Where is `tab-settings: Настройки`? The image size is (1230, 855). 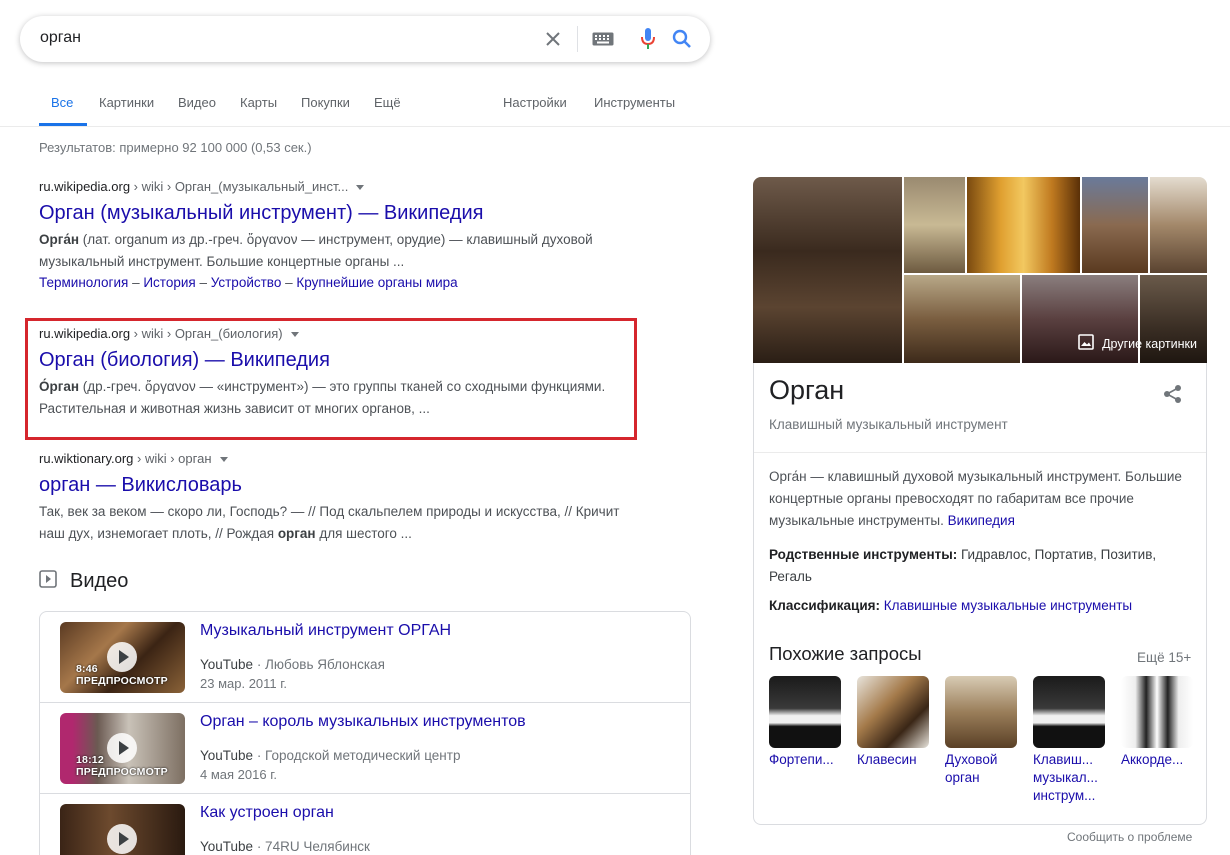 tab-settings: Настройки is located at coordinates (535, 102).